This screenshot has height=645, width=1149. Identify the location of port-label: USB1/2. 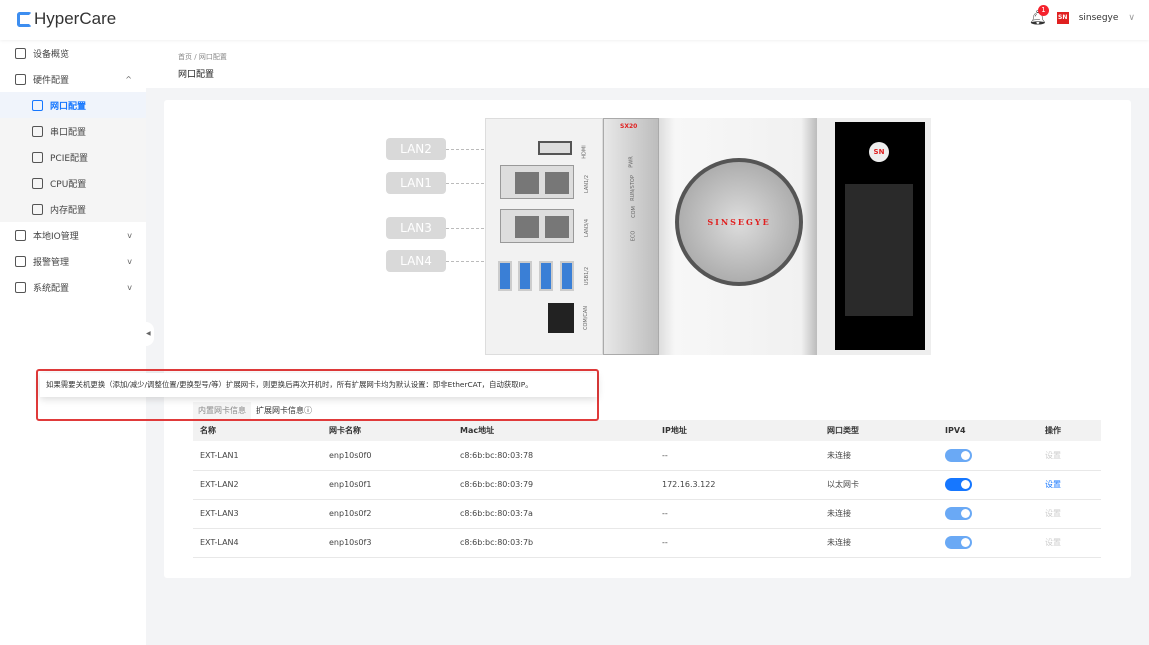
(587, 276).